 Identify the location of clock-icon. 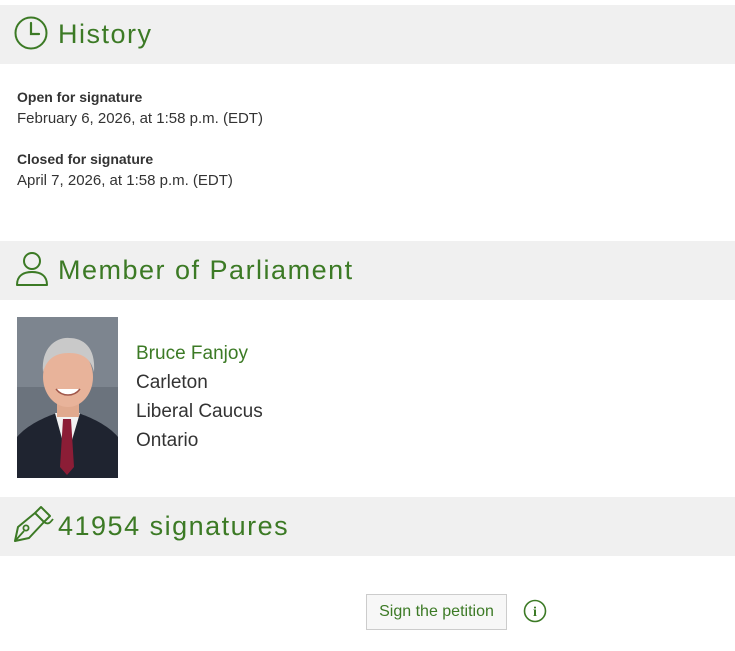
(31, 33).